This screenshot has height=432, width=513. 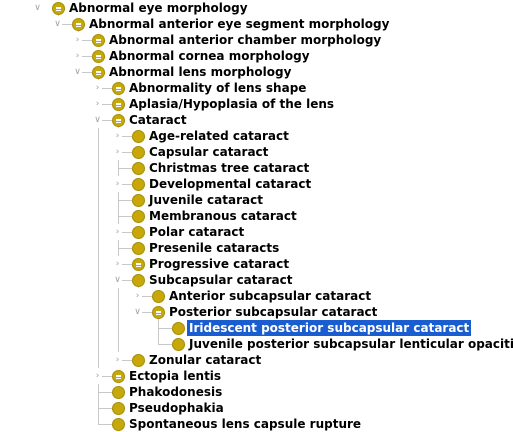 What do you see at coordinates (270, 296) in the screenshot?
I see `tree-node-label: Anterior subcapsular cataract` at bounding box center [270, 296].